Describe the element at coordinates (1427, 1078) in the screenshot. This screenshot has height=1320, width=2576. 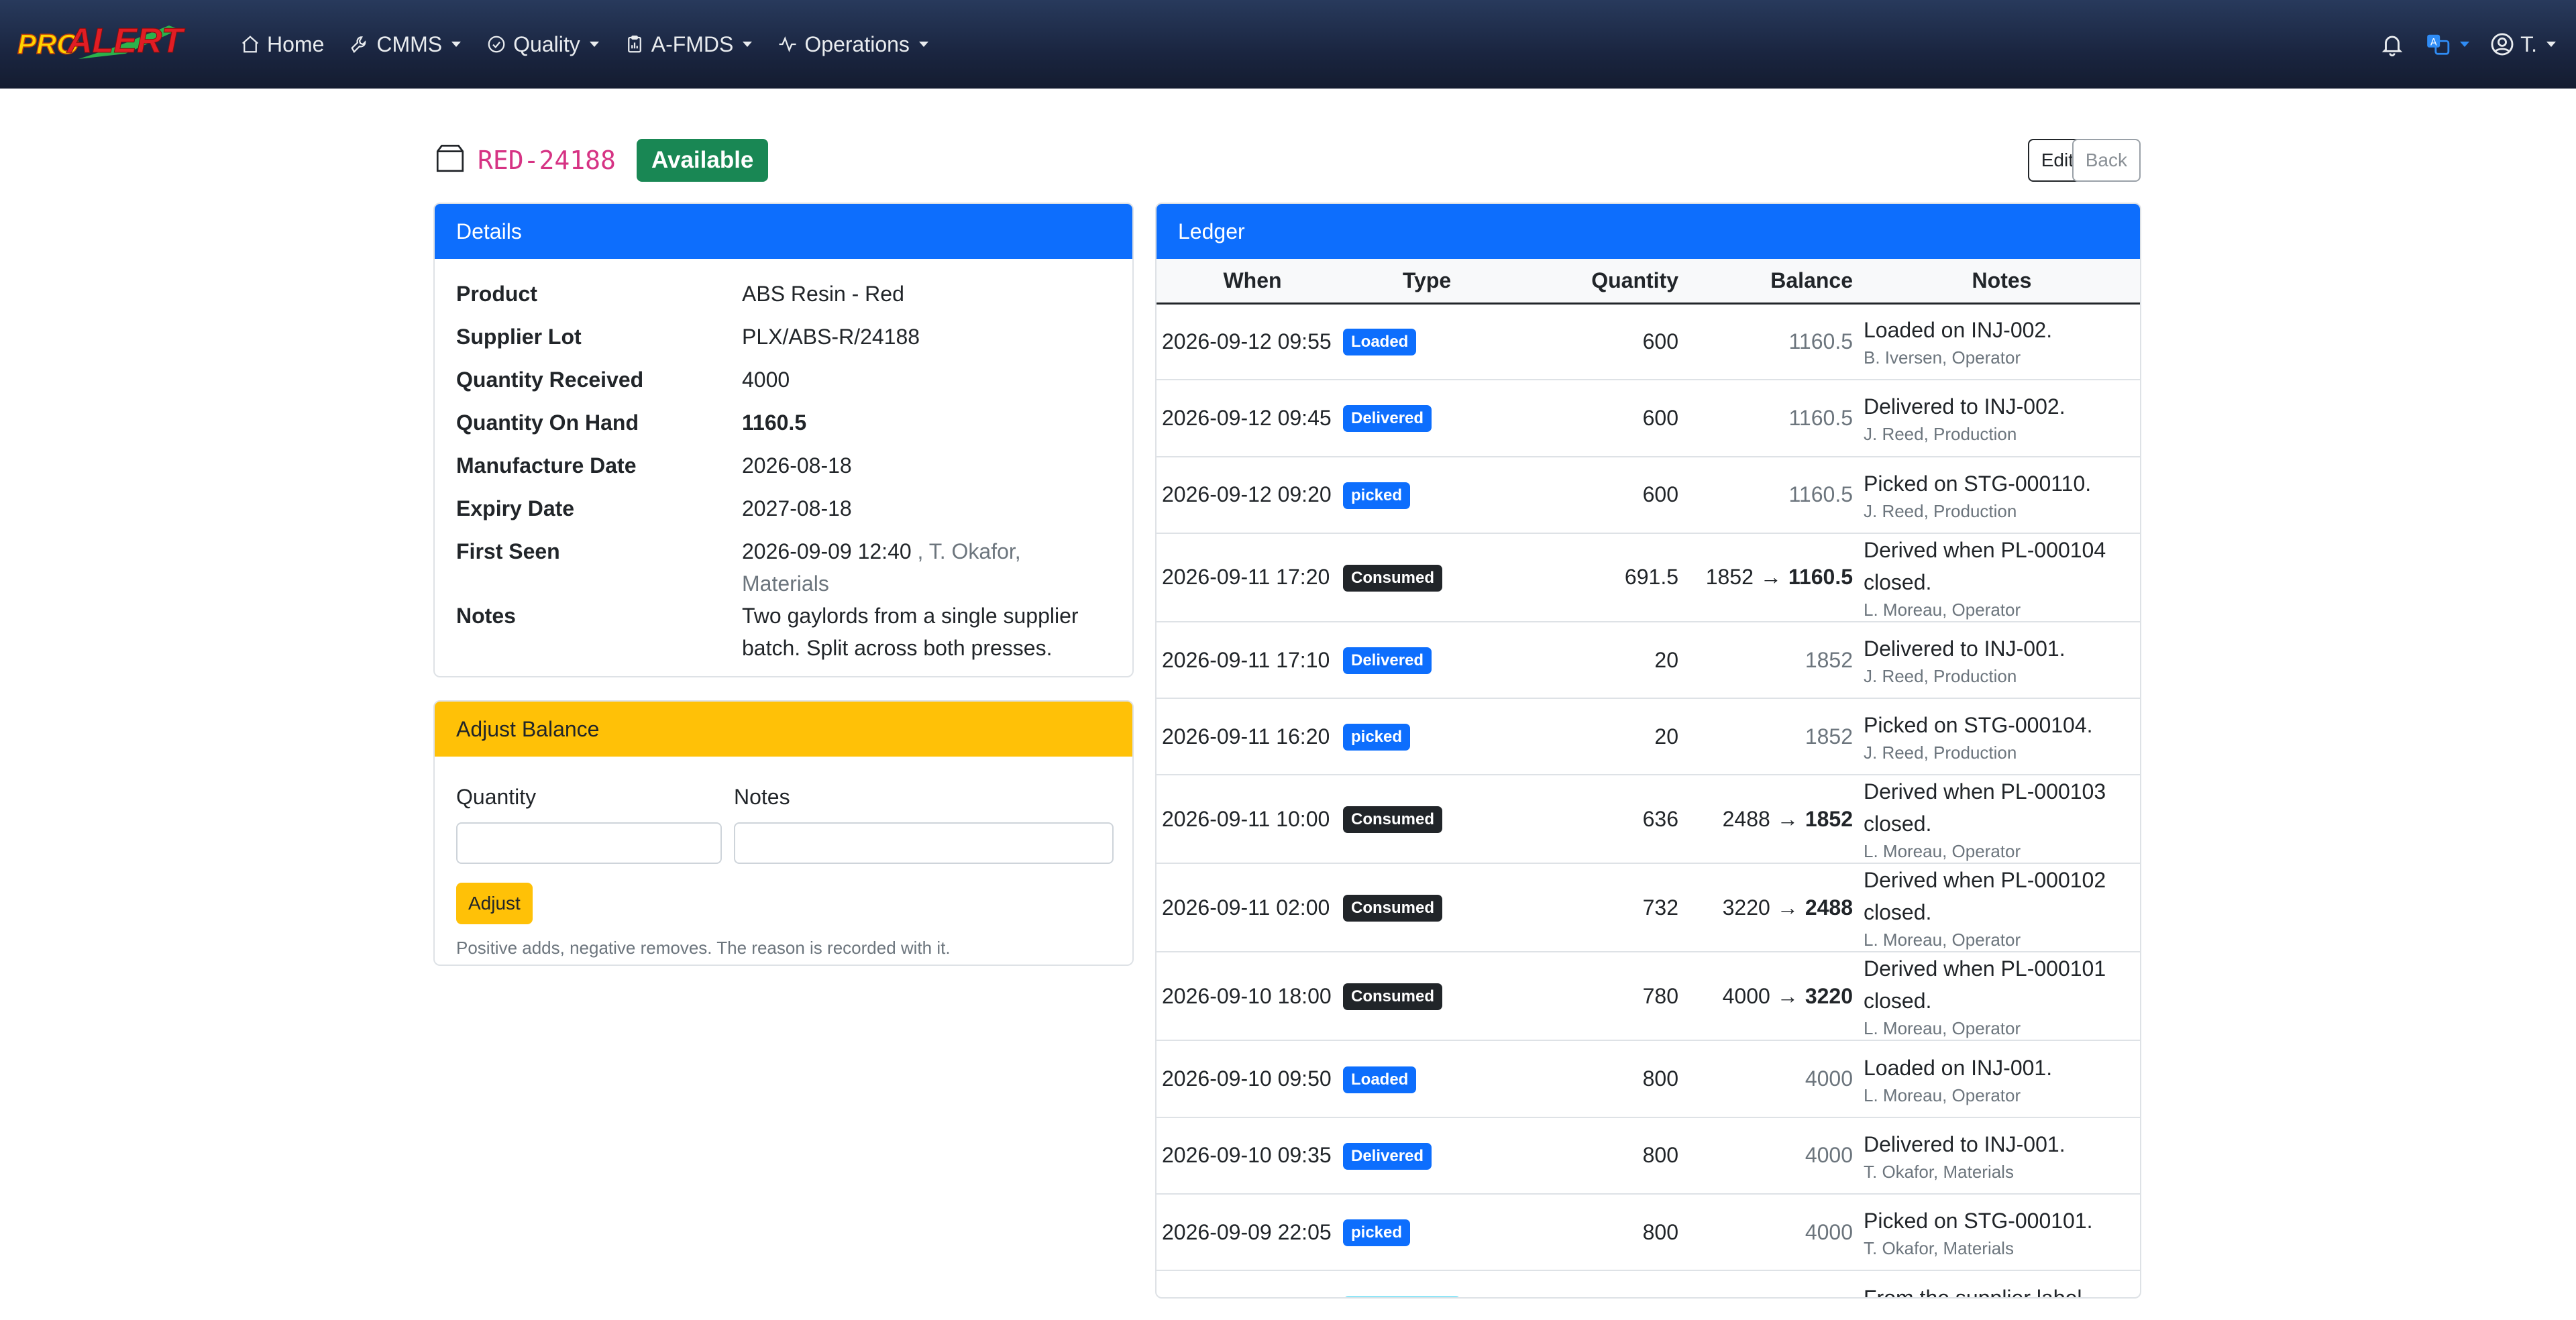
I see `ledger-type-cell: Loaded` at that location.